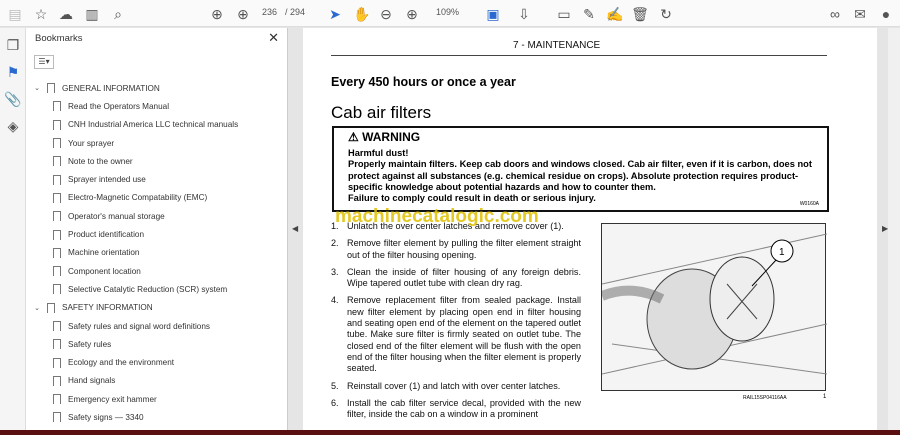 The width and height of the screenshot is (900, 435). I want to click on bookmark-item: Emergency exit hammer, so click(153, 399).